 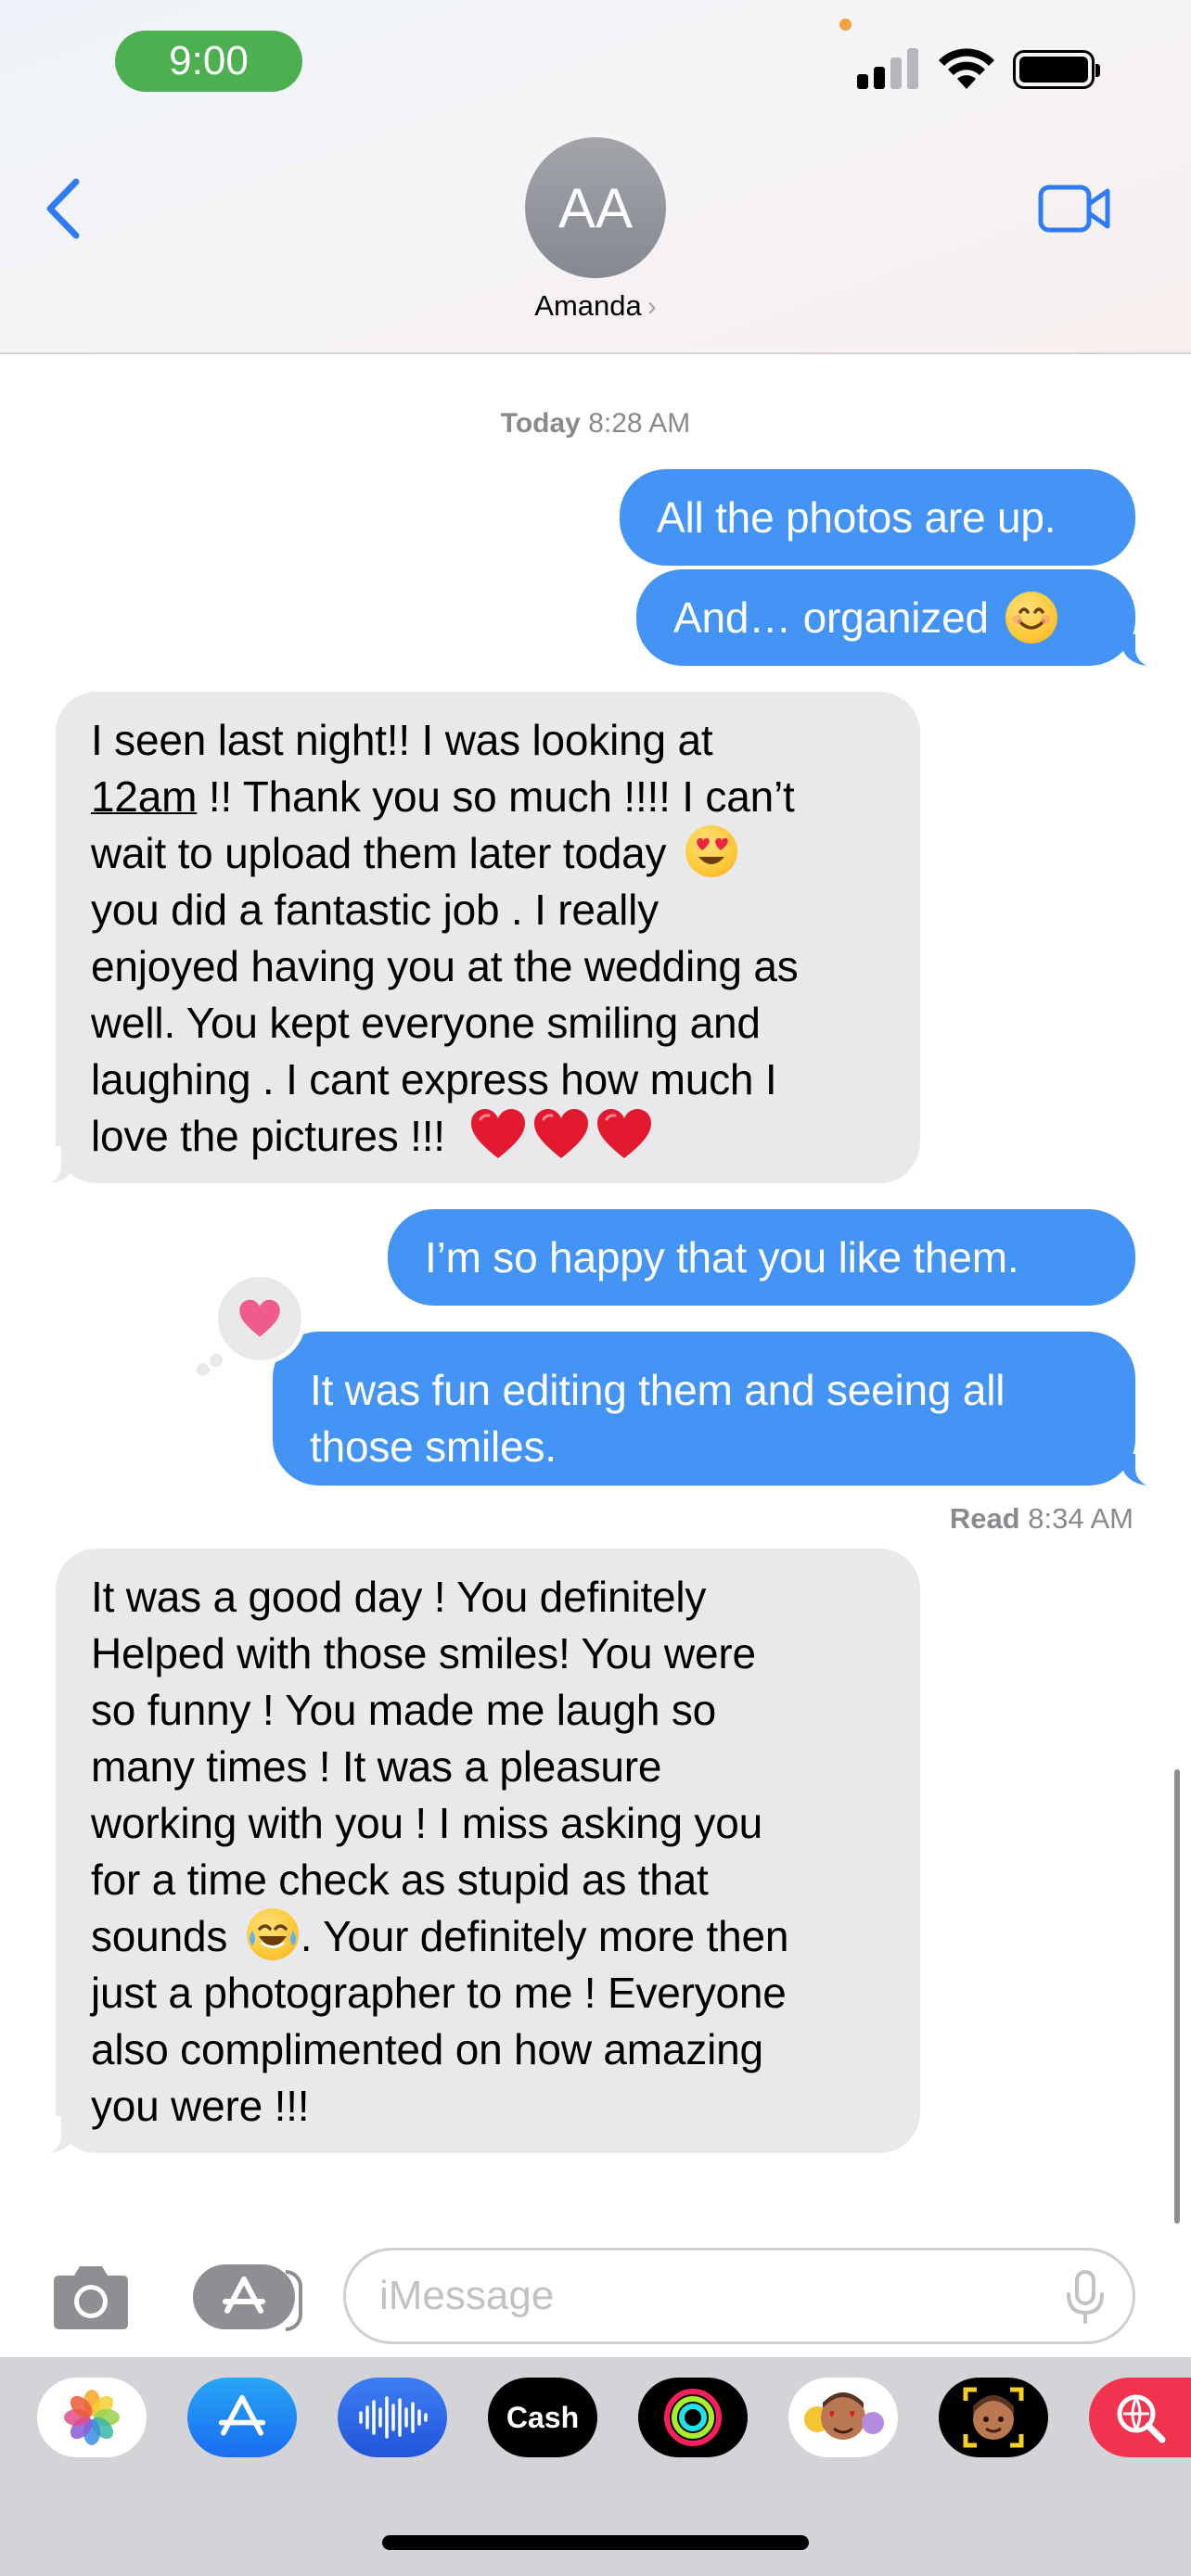 I want to click on smiling-face-emoji-icon, so click(x=1031, y=618).